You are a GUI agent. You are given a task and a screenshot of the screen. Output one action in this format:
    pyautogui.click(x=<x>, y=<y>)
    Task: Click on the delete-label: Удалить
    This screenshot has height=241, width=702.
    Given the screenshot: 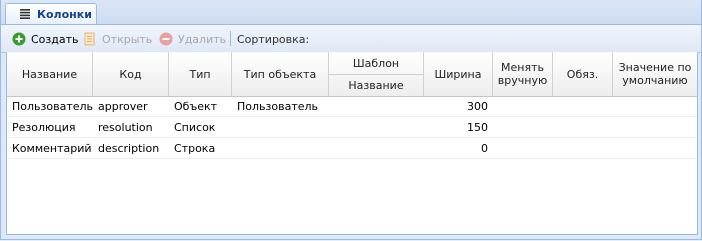 What is the action you would take?
    pyautogui.click(x=202, y=39)
    